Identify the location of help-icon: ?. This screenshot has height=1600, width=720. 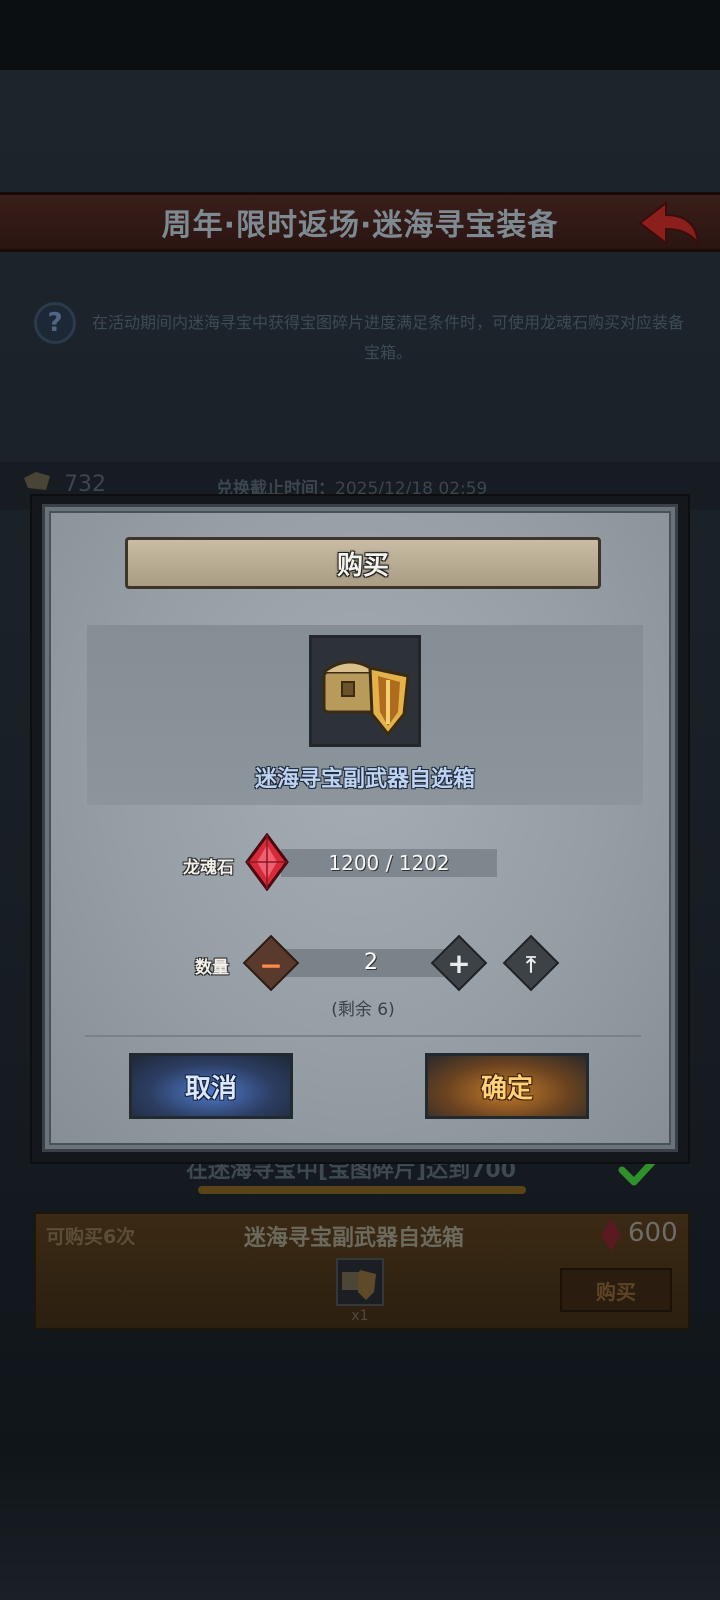
(55, 323).